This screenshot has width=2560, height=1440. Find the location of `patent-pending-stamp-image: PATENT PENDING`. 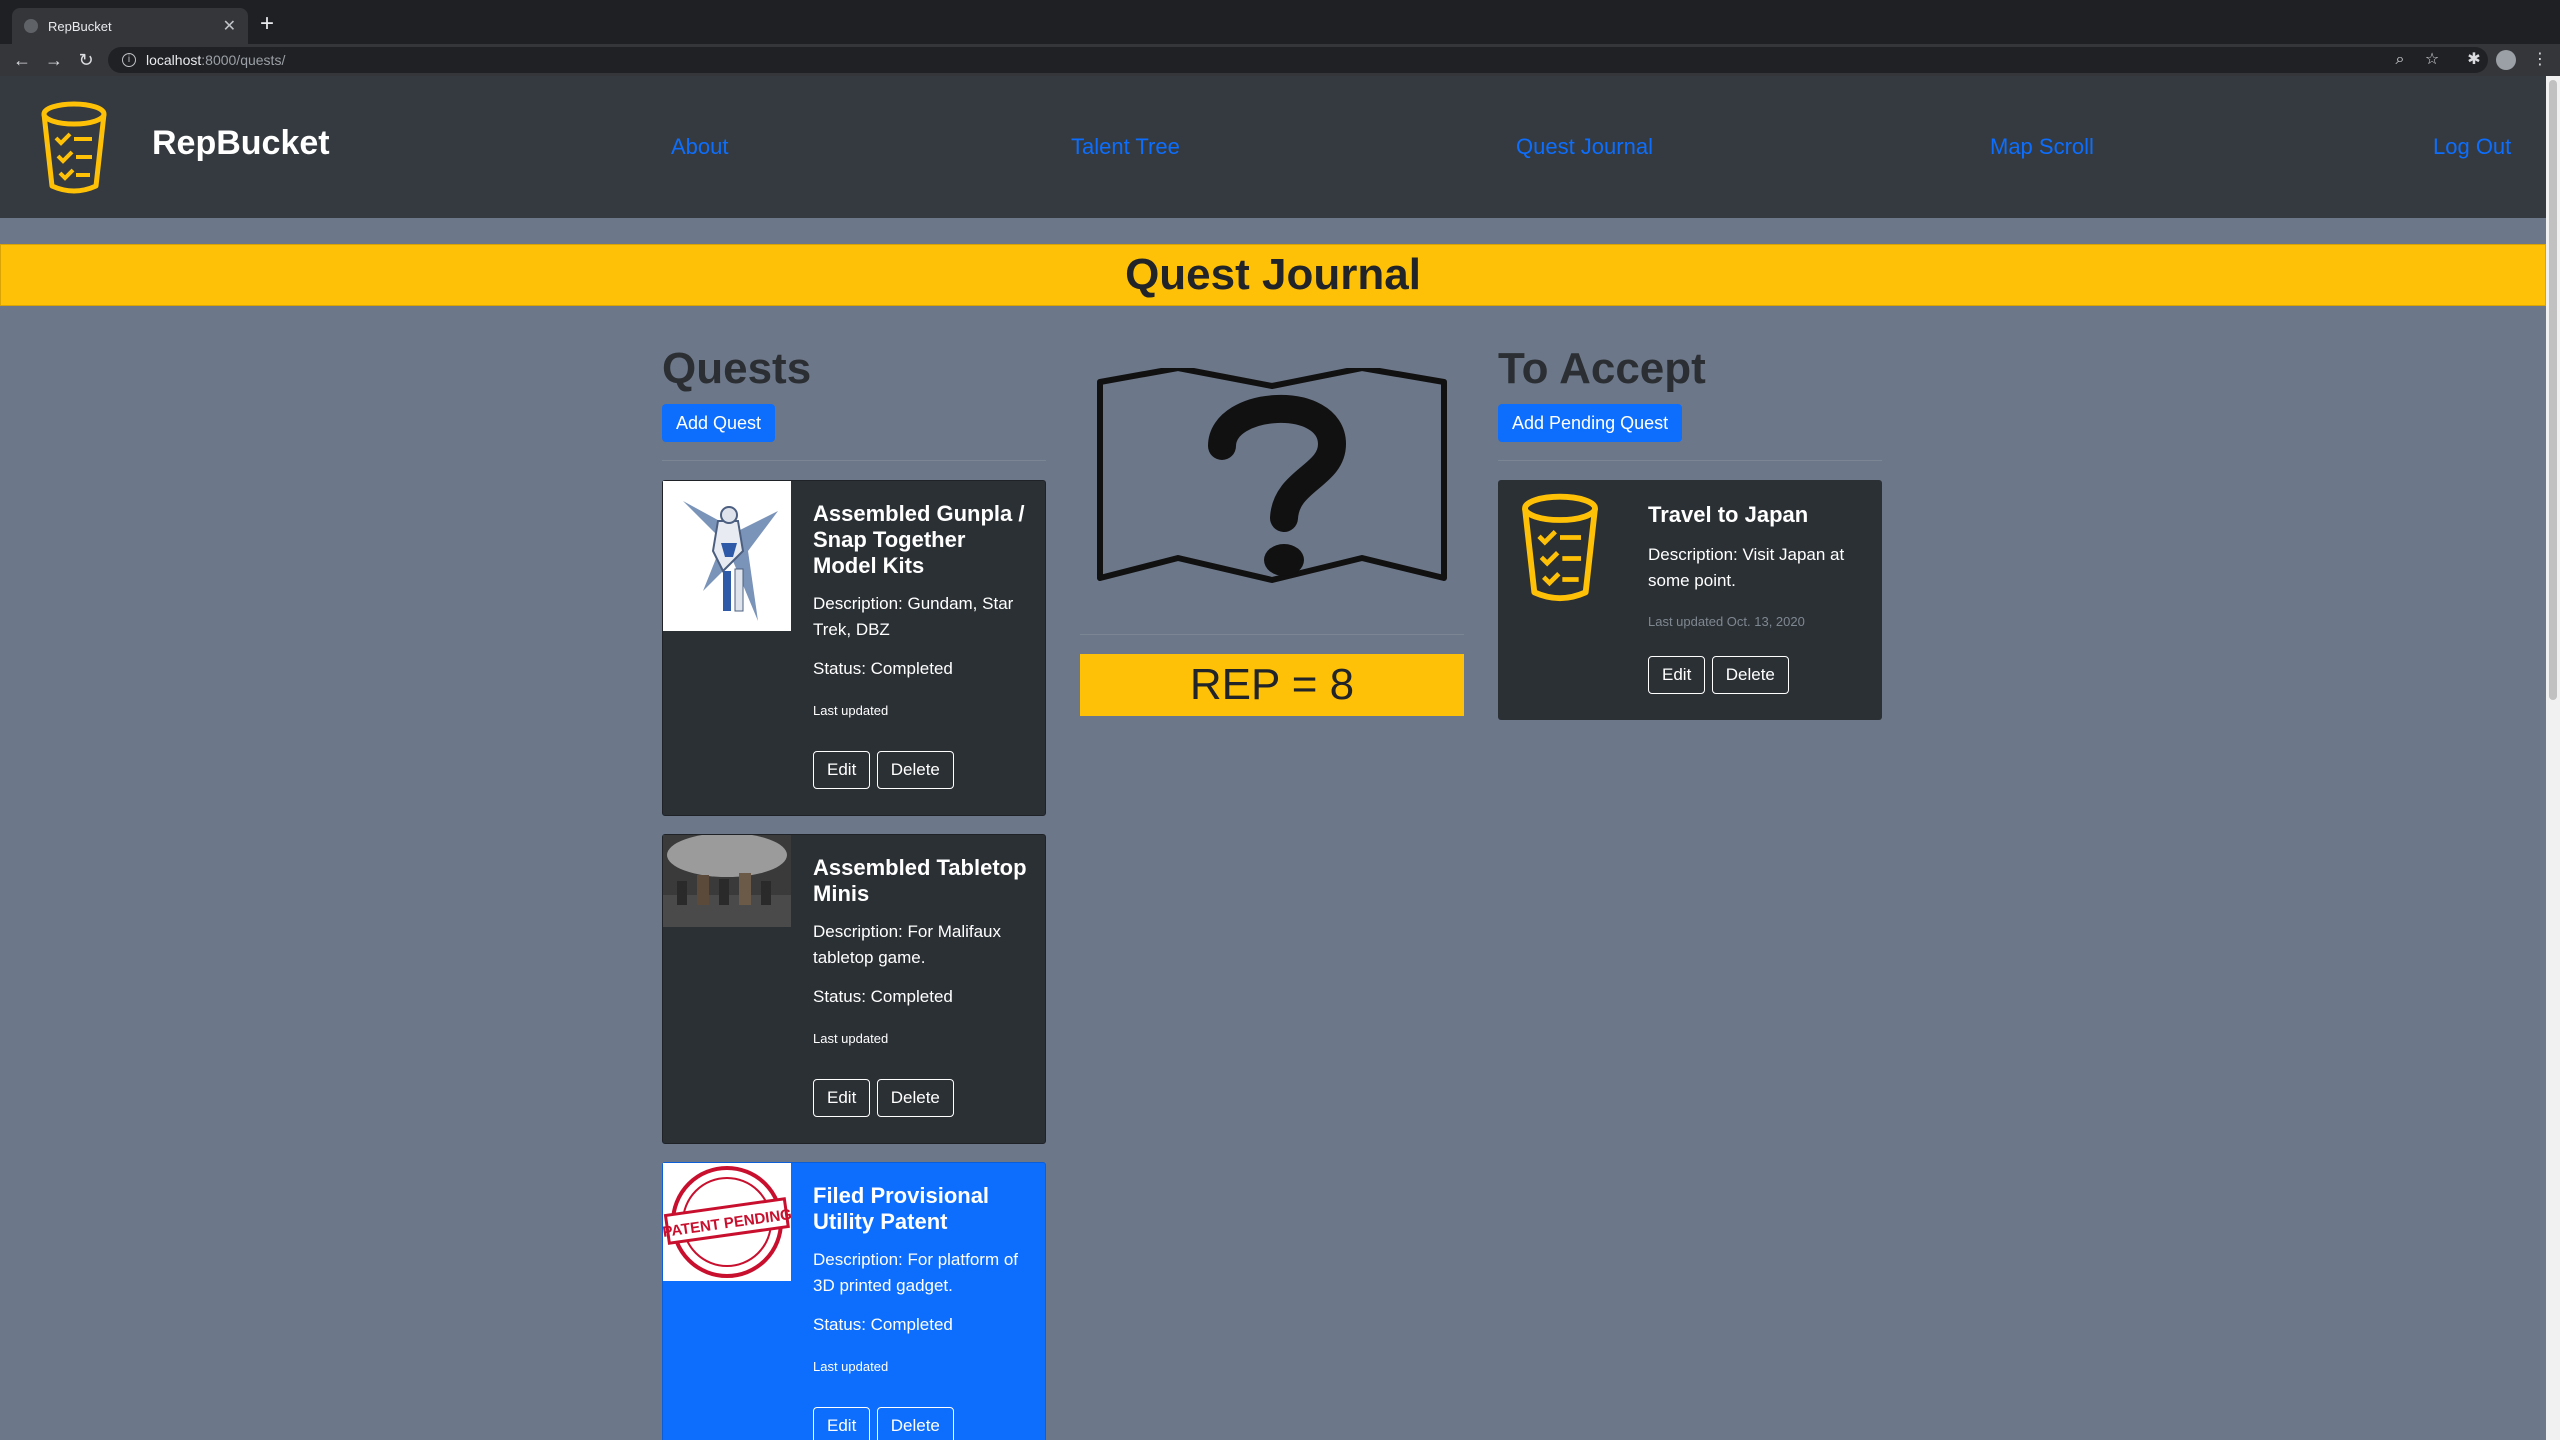

patent-pending-stamp-image: PATENT PENDING is located at coordinates (727, 1222).